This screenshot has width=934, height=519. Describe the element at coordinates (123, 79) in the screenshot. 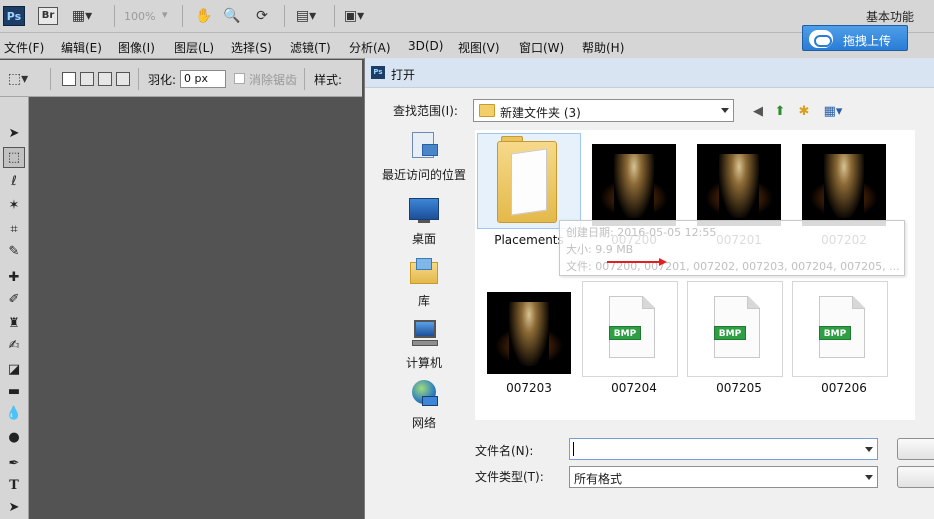

I see `intersect-selection-icon` at that location.